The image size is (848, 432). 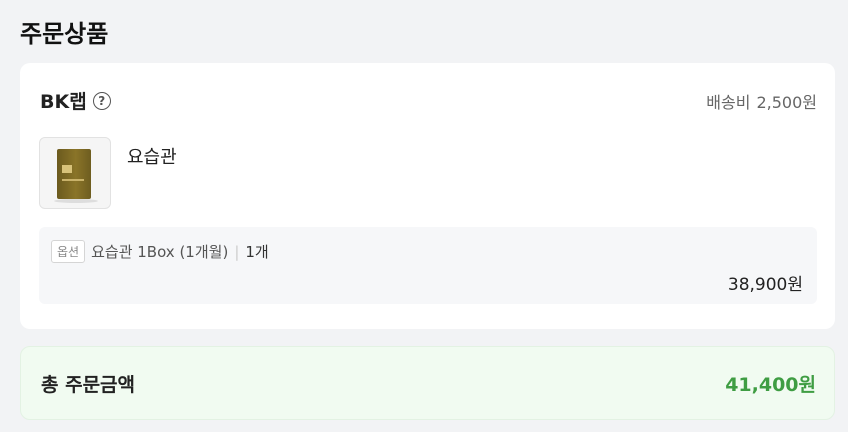 I want to click on total-label: 총 주문금액, so click(x=88, y=384).